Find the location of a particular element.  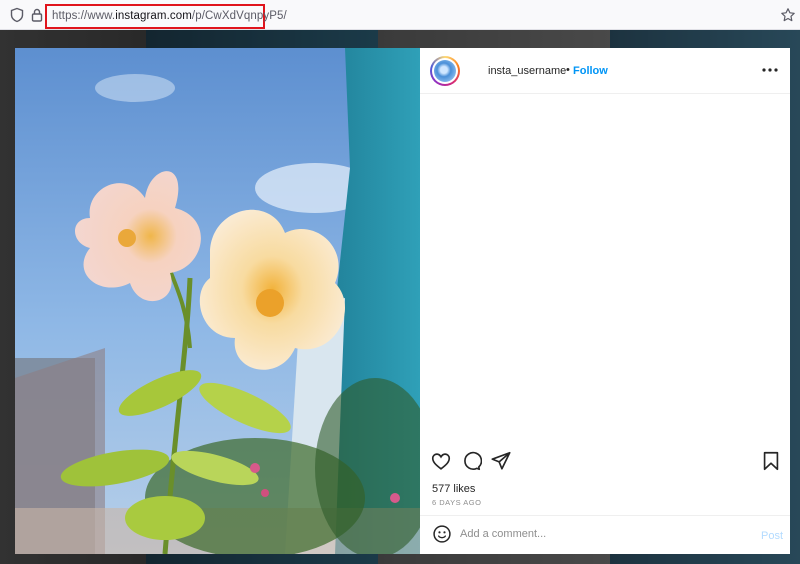

bookmark-star-icon is located at coordinates (788, 15).